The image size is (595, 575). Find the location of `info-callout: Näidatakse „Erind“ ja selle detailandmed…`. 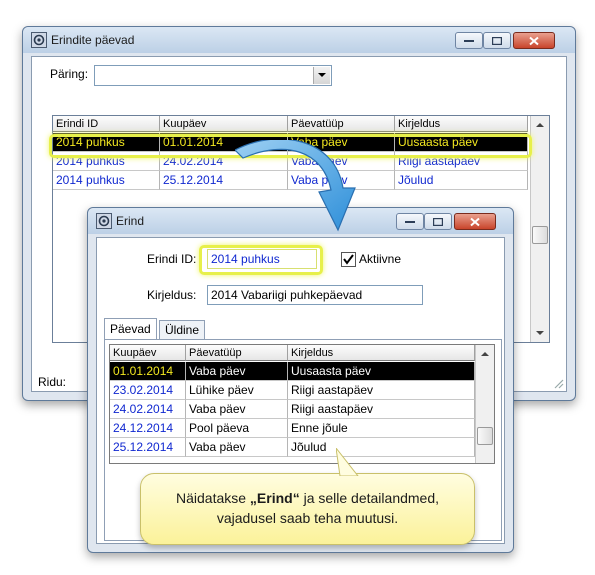

info-callout: Näidatakse „Erind“ ja selle detailandmed… is located at coordinates (307, 496).